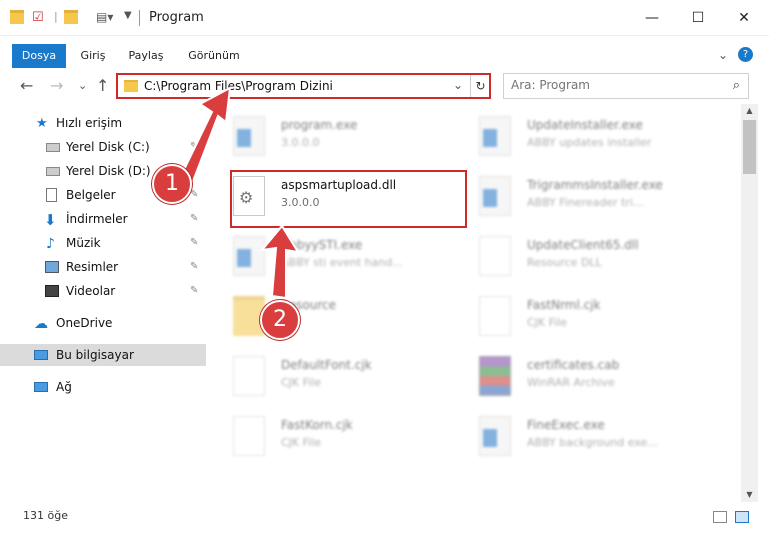  I want to click on up-button: ↑, so click(102, 85).